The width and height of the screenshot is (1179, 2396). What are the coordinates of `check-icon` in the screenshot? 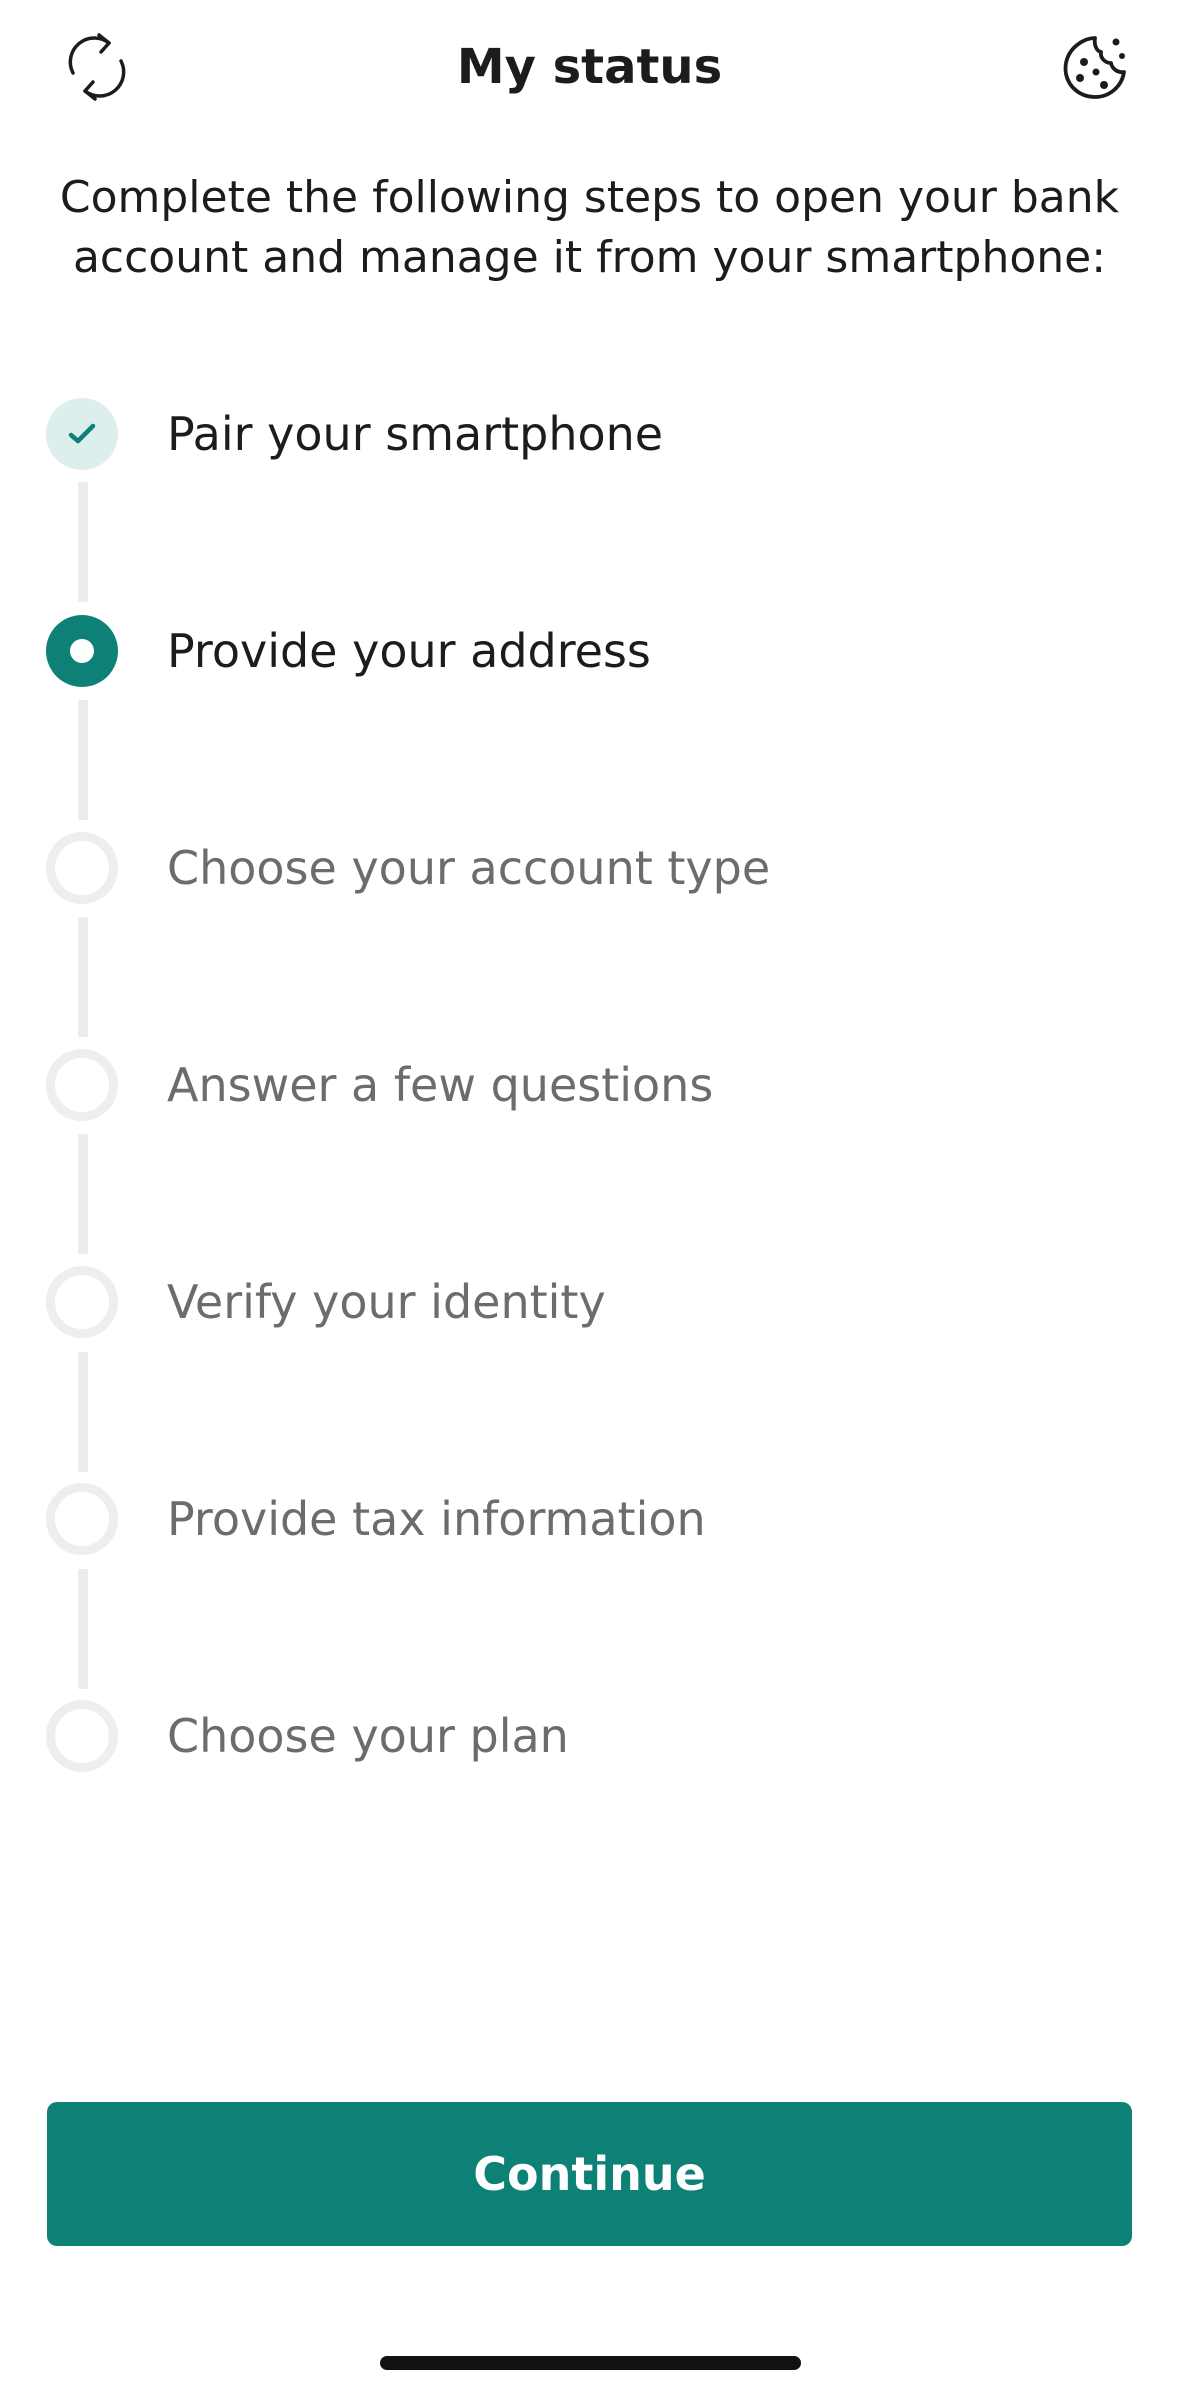 It's located at (82, 433).